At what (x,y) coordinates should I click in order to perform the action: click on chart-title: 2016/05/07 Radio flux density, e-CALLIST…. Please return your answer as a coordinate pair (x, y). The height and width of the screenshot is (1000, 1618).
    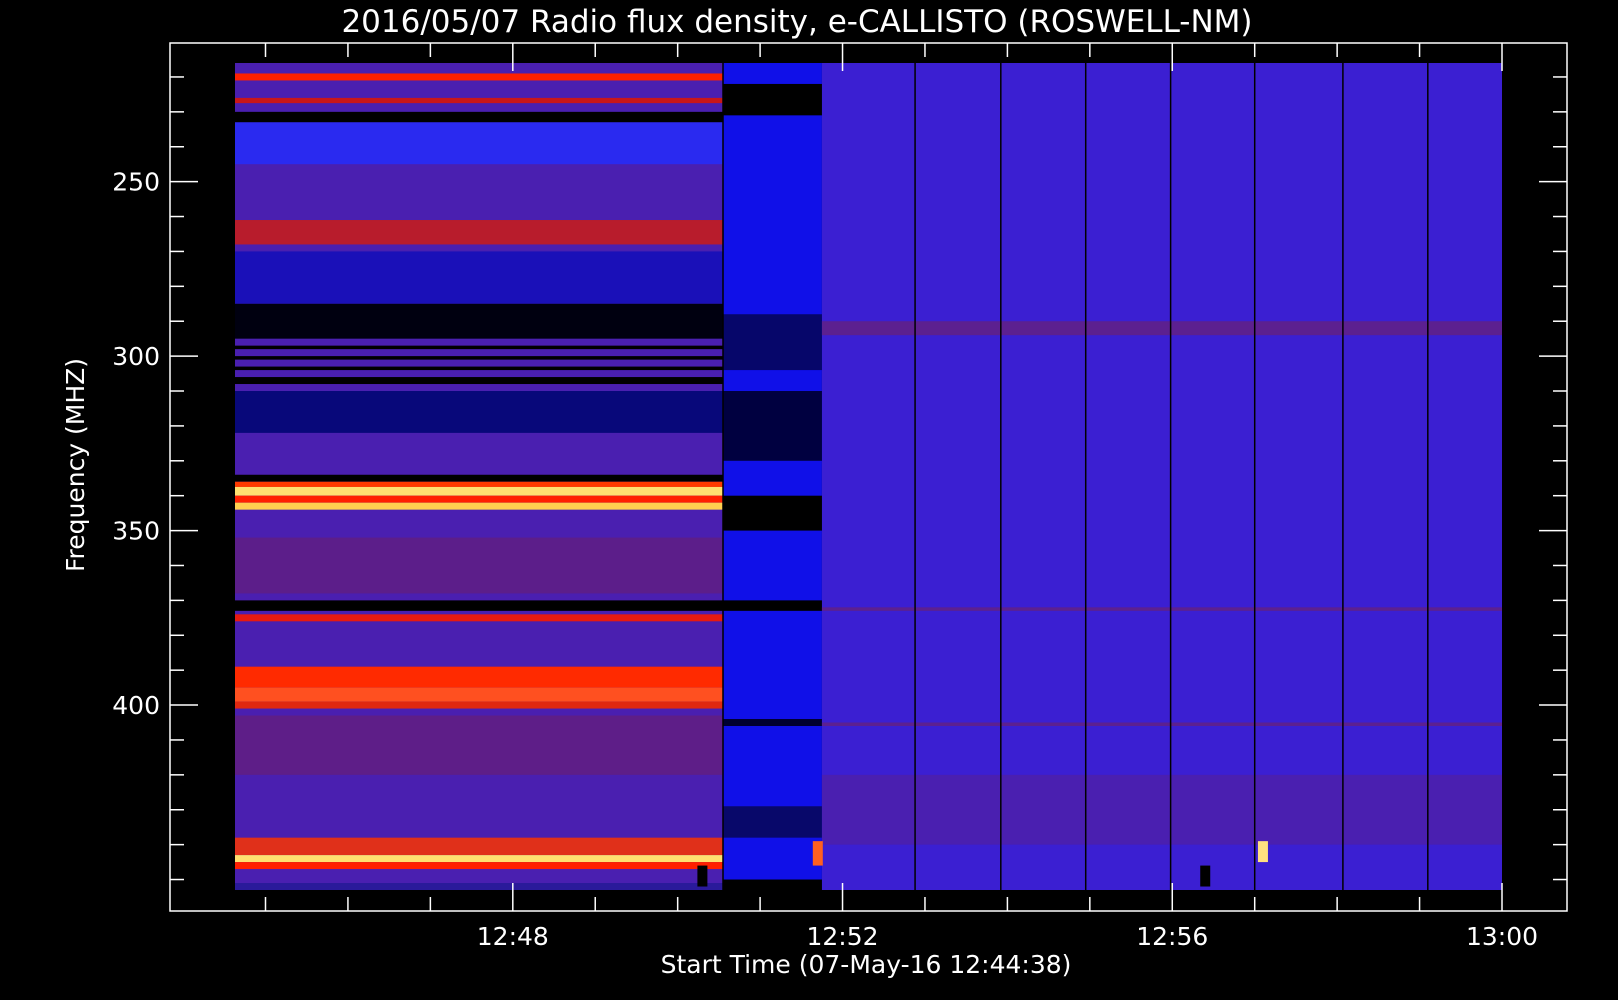
    Looking at the image, I should click on (796, 22).